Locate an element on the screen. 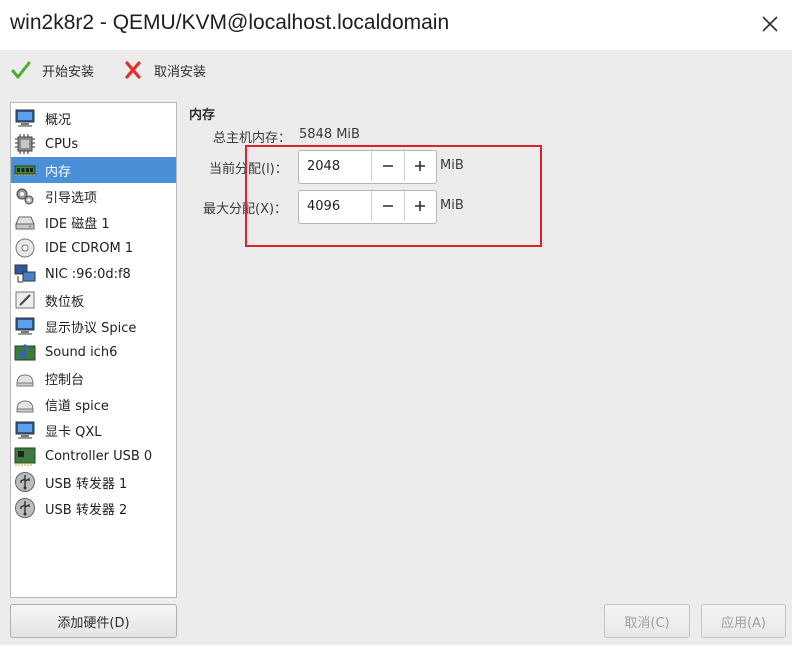  sidebar-item-nic: NIC :96:0d:f8 is located at coordinates (93, 274).